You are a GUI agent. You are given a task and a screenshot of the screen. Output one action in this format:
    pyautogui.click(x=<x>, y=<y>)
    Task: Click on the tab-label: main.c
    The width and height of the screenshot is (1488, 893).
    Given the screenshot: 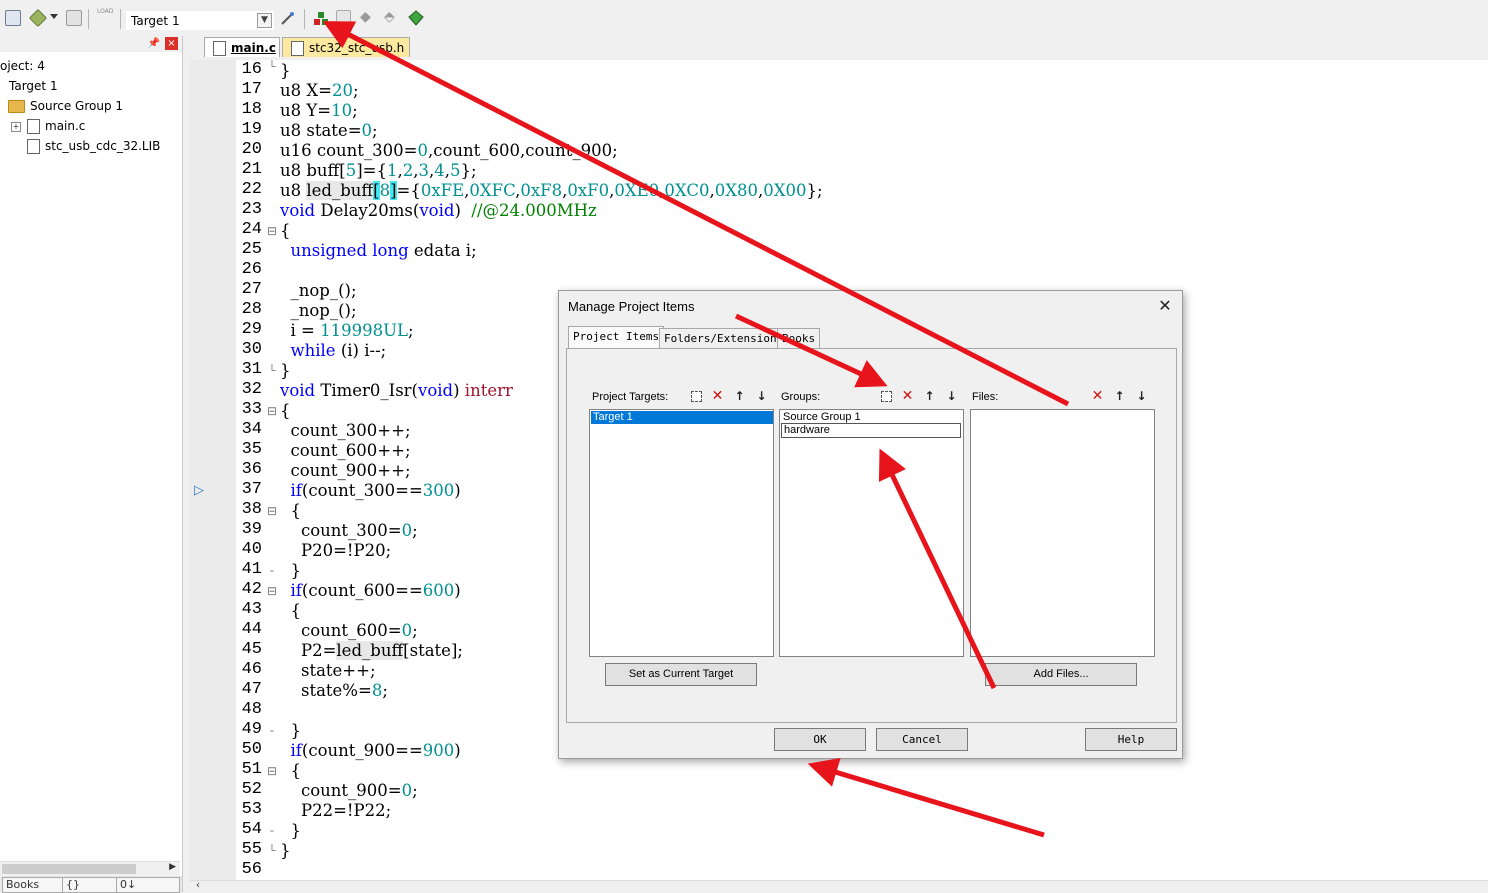 What is the action you would take?
    pyautogui.click(x=253, y=48)
    